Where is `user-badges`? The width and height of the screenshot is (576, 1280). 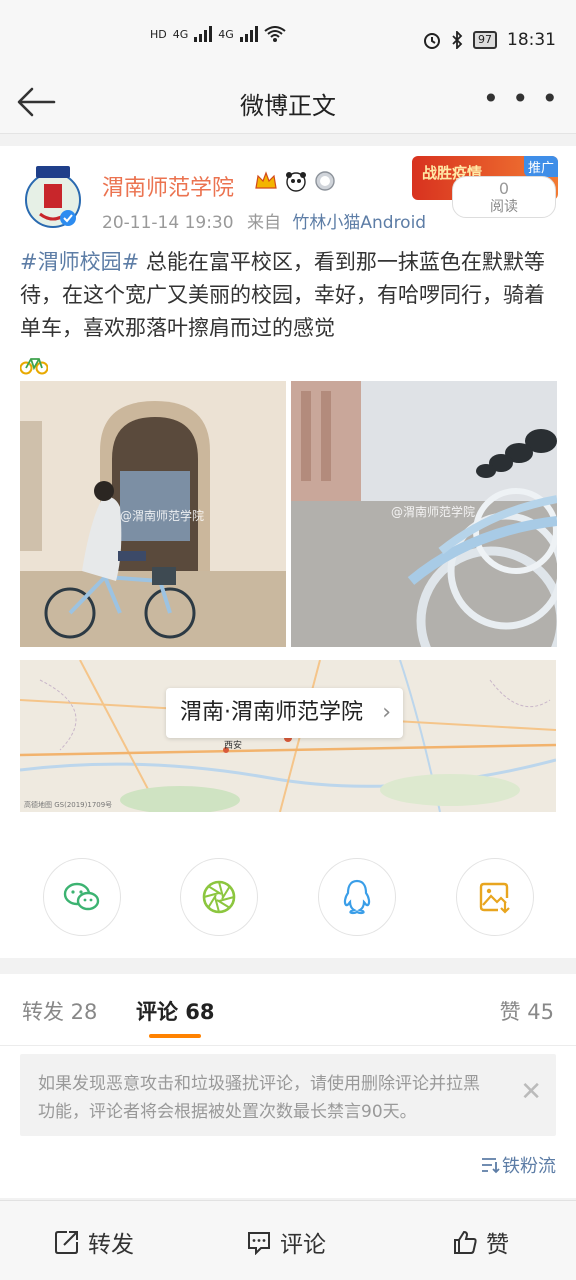 user-badges is located at coordinates (295, 181).